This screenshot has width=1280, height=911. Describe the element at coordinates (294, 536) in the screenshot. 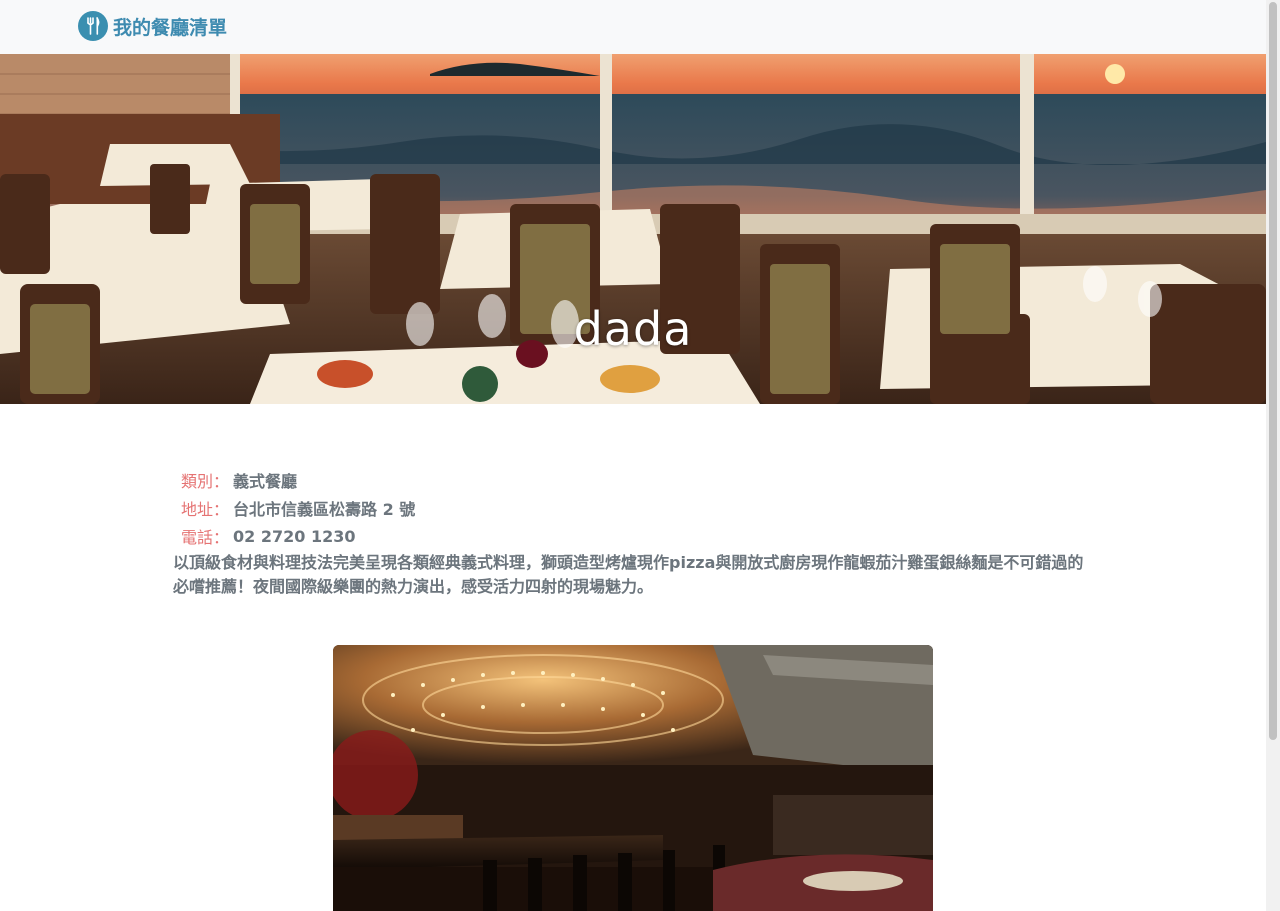

I see `phone-value: 02 2720 1230` at that location.